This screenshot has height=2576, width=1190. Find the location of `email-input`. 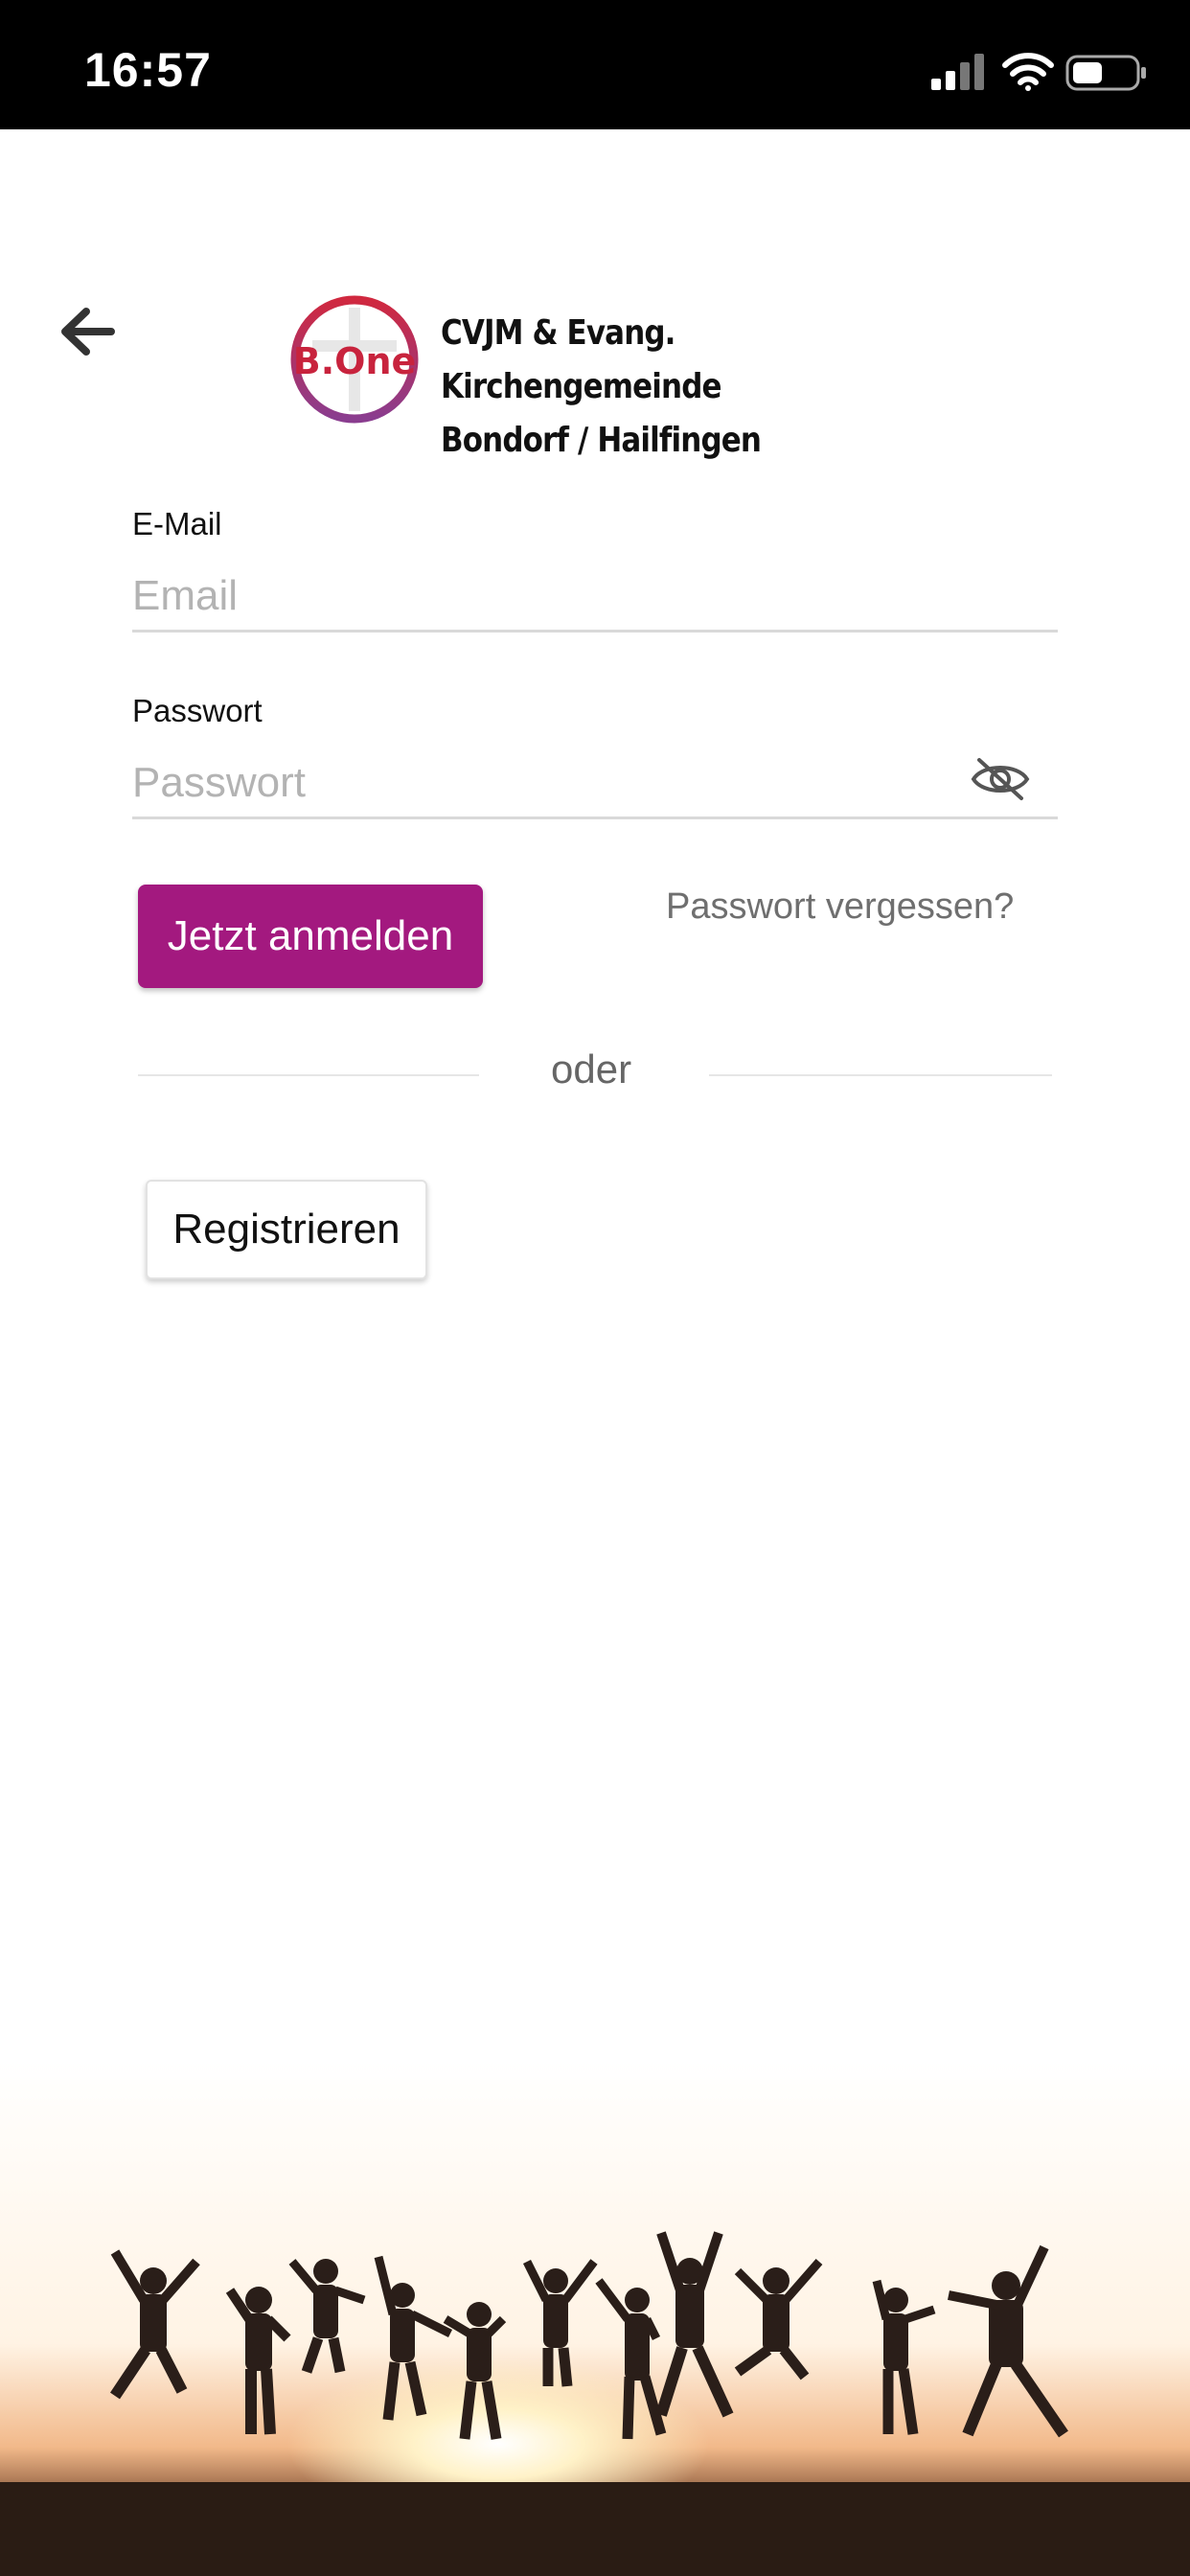

email-input is located at coordinates (595, 597).